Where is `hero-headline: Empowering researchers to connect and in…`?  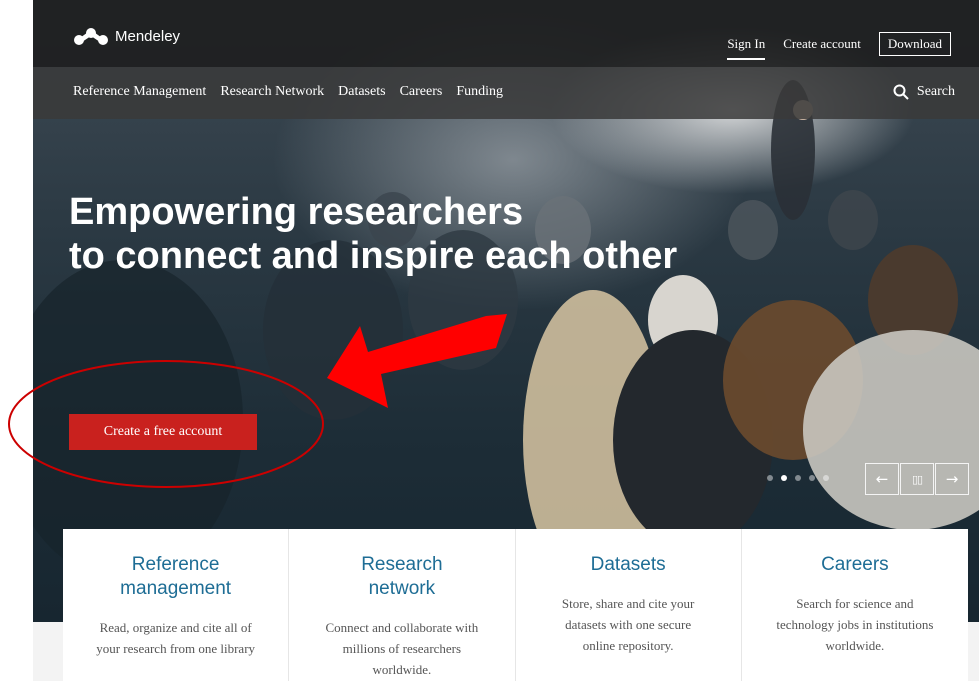
hero-headline: Empowering researchers to connect and in… is located at coordinates (373, 234).